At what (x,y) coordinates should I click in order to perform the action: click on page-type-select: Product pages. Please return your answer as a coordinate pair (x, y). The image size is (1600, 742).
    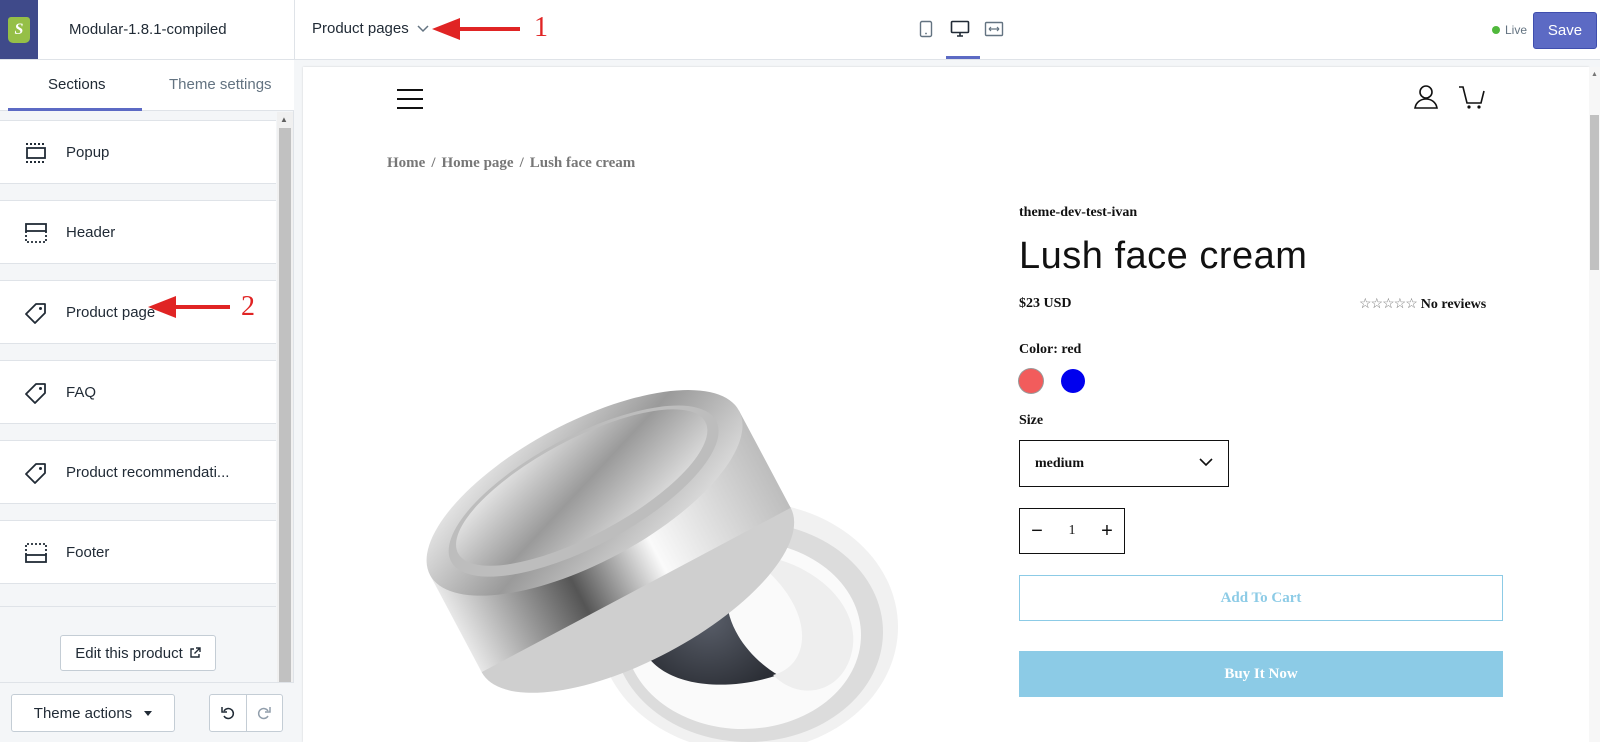
    Looking at the image, I should click on (370, 28).